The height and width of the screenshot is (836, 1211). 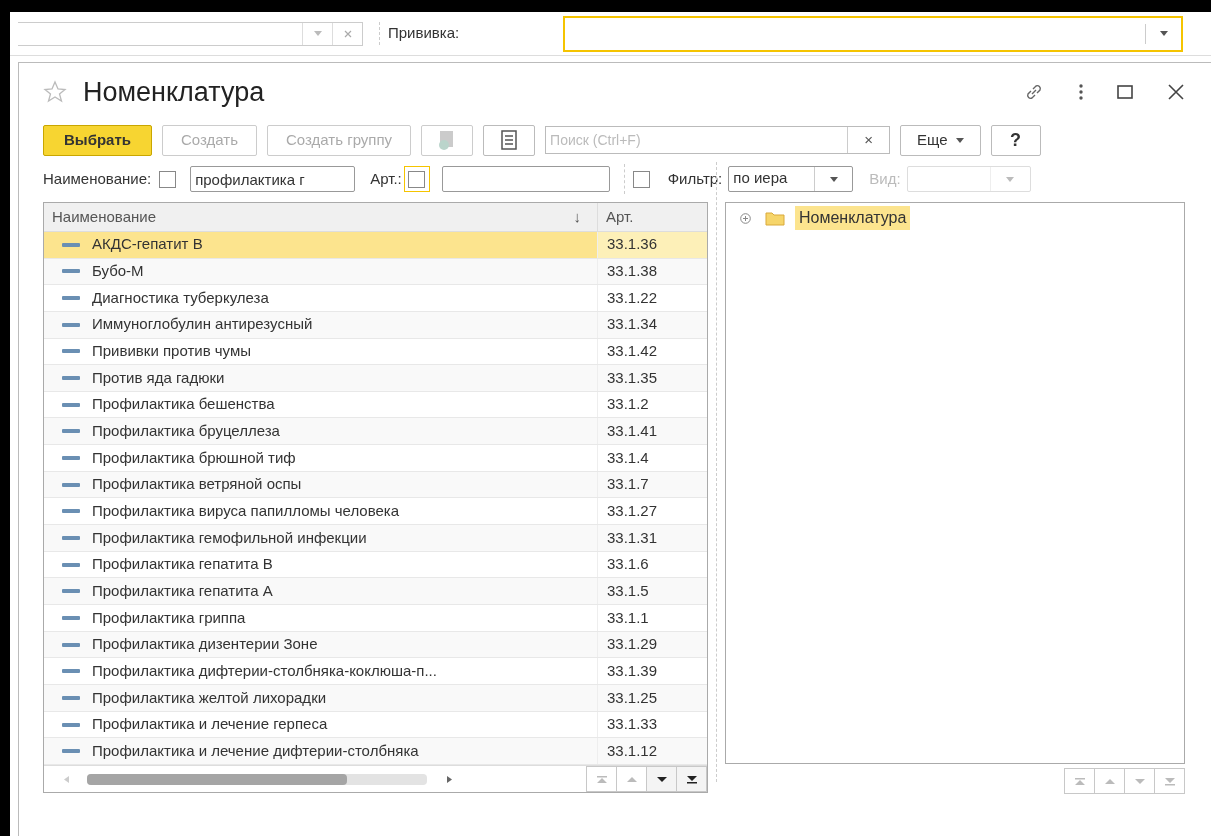 I want to click on table-cell-text: Профилактика бешенства, so click(x=183, y=404).